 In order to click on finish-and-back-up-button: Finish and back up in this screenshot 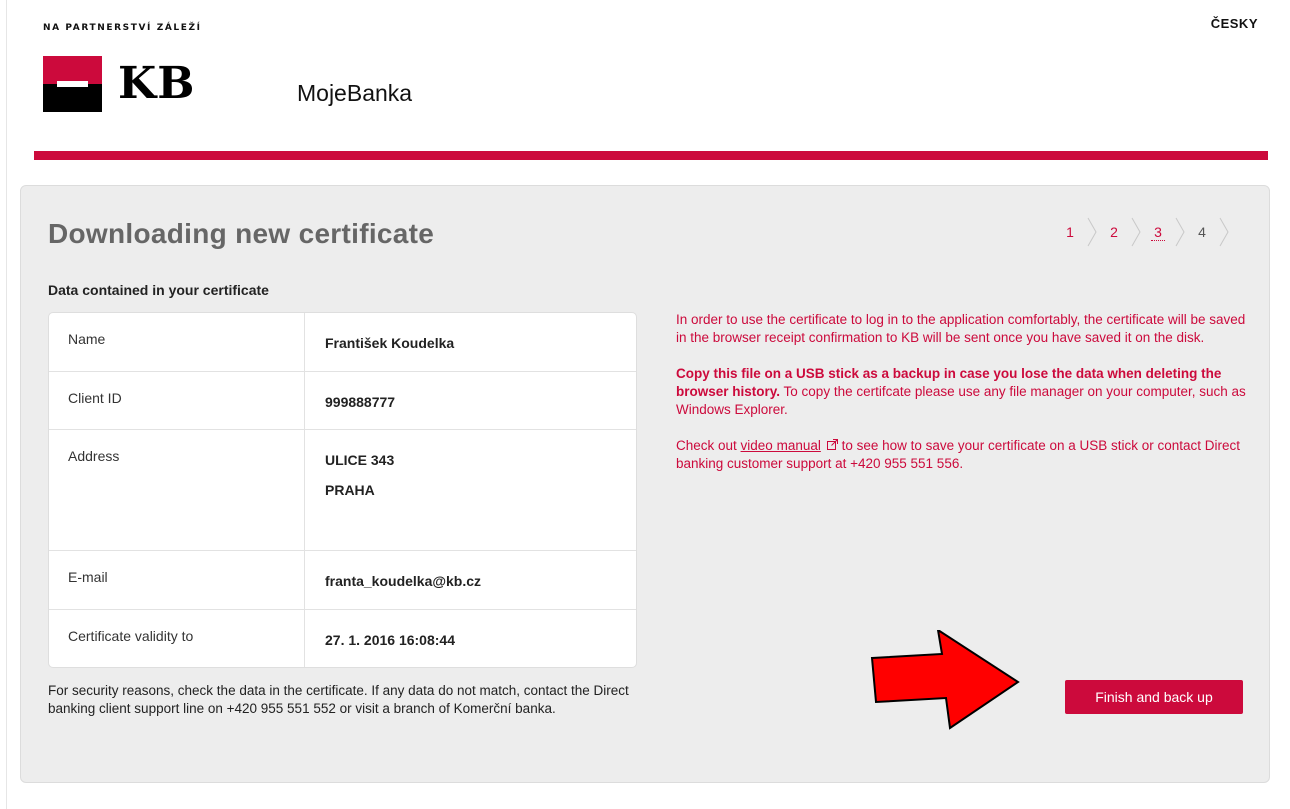, I will do `click(1154, 697)`.